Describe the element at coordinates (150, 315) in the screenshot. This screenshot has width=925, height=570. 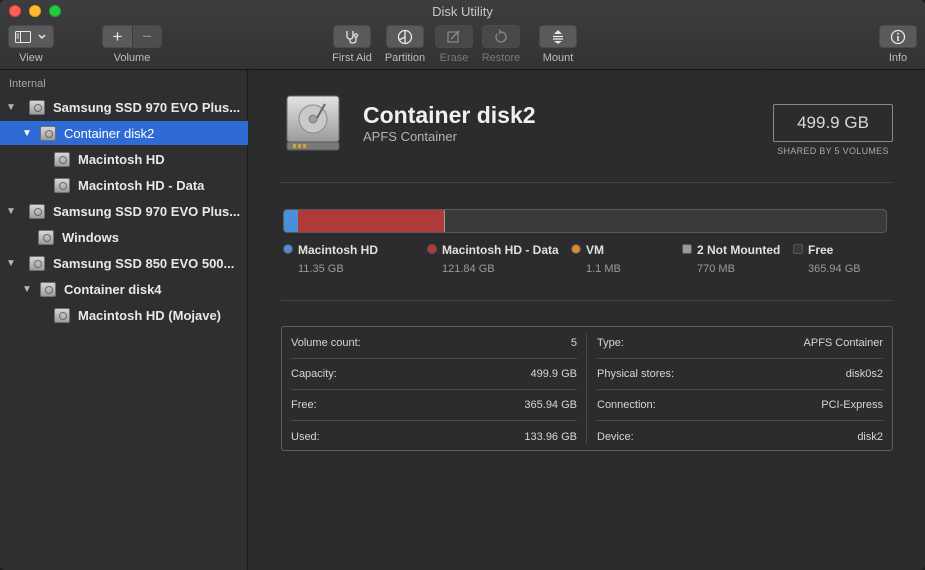
I see `sidebar-item-label: Macintosh HD (Mojave)` at that location.